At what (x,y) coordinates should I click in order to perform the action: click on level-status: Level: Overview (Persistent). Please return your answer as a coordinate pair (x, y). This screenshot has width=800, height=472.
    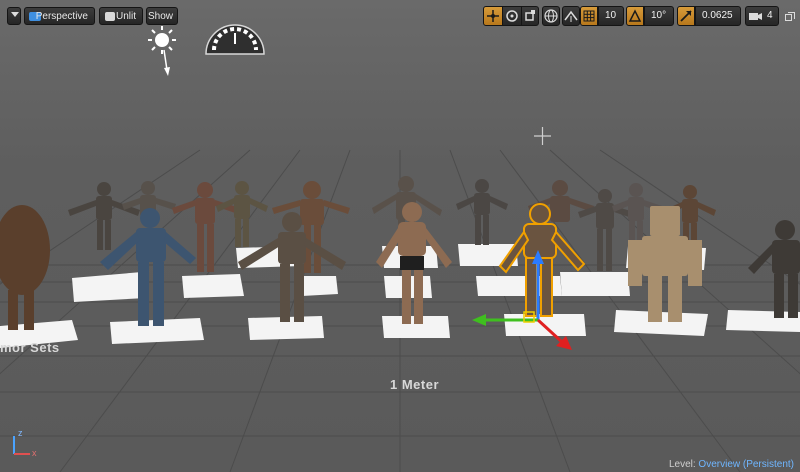
    Looking at the image, I should click on (731, 464).